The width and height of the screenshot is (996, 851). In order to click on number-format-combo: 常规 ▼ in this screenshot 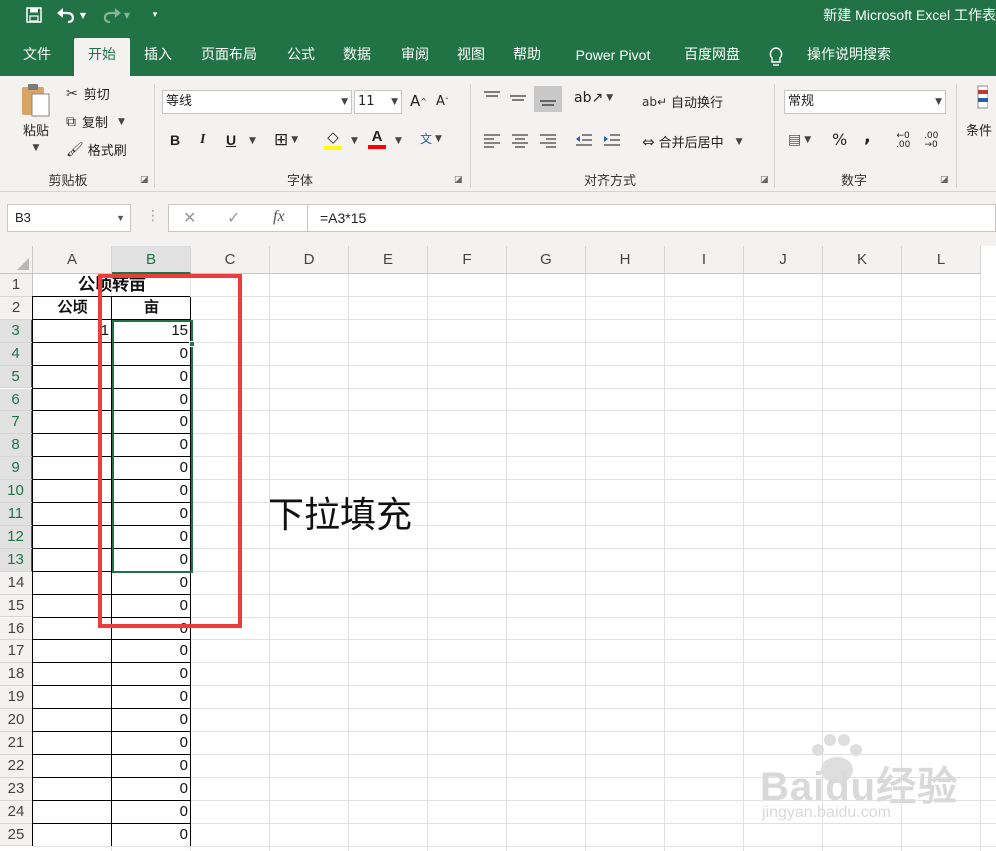, I will do `click(865, 102)`.